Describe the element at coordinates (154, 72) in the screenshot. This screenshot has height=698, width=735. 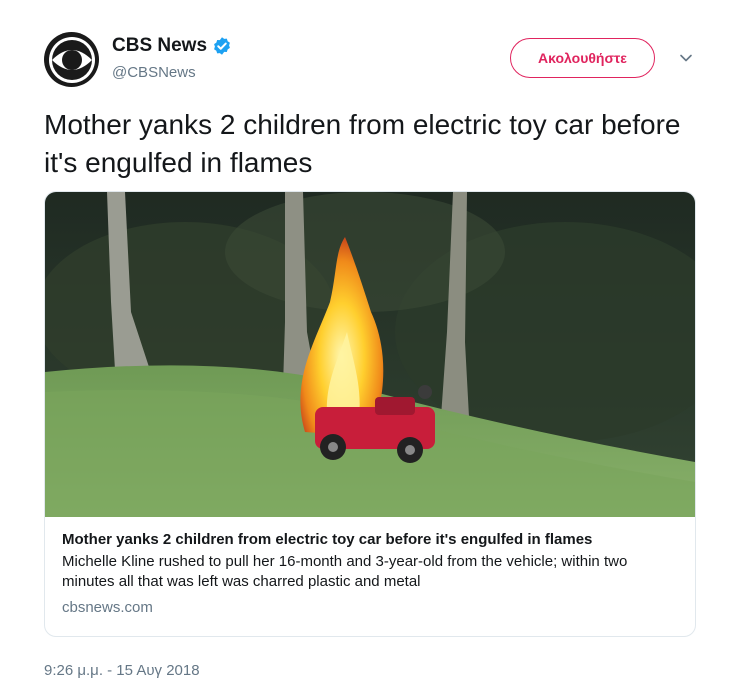
I see `user-handle: @CBSNews` at that location.